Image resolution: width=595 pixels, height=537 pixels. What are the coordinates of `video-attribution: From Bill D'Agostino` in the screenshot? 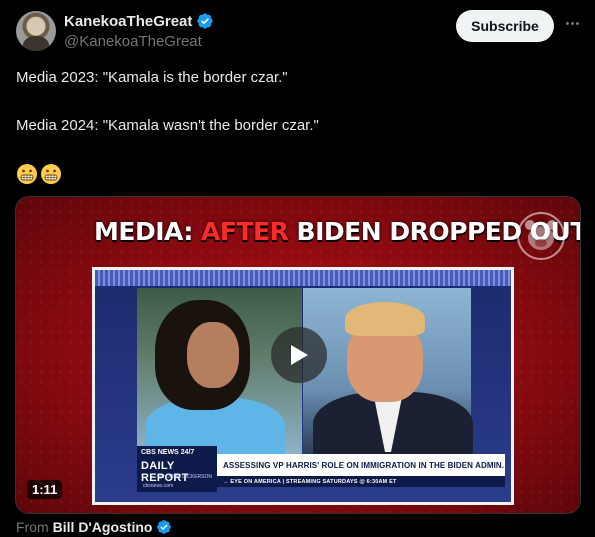 It's located at (94, 527).